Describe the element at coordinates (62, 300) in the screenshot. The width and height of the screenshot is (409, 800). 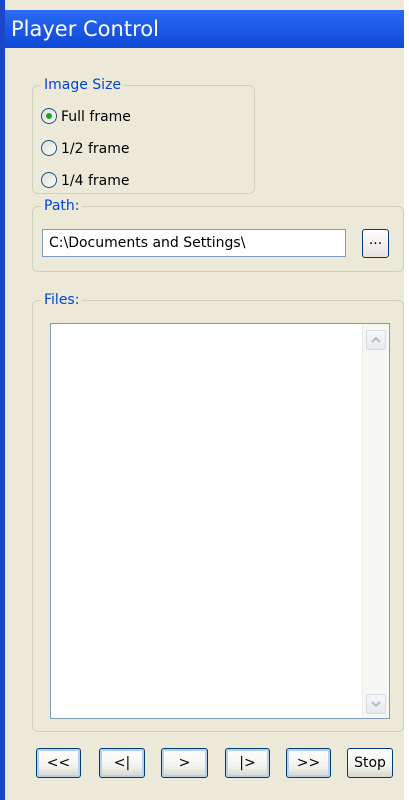
I see `files-legend: Files:` at that location.